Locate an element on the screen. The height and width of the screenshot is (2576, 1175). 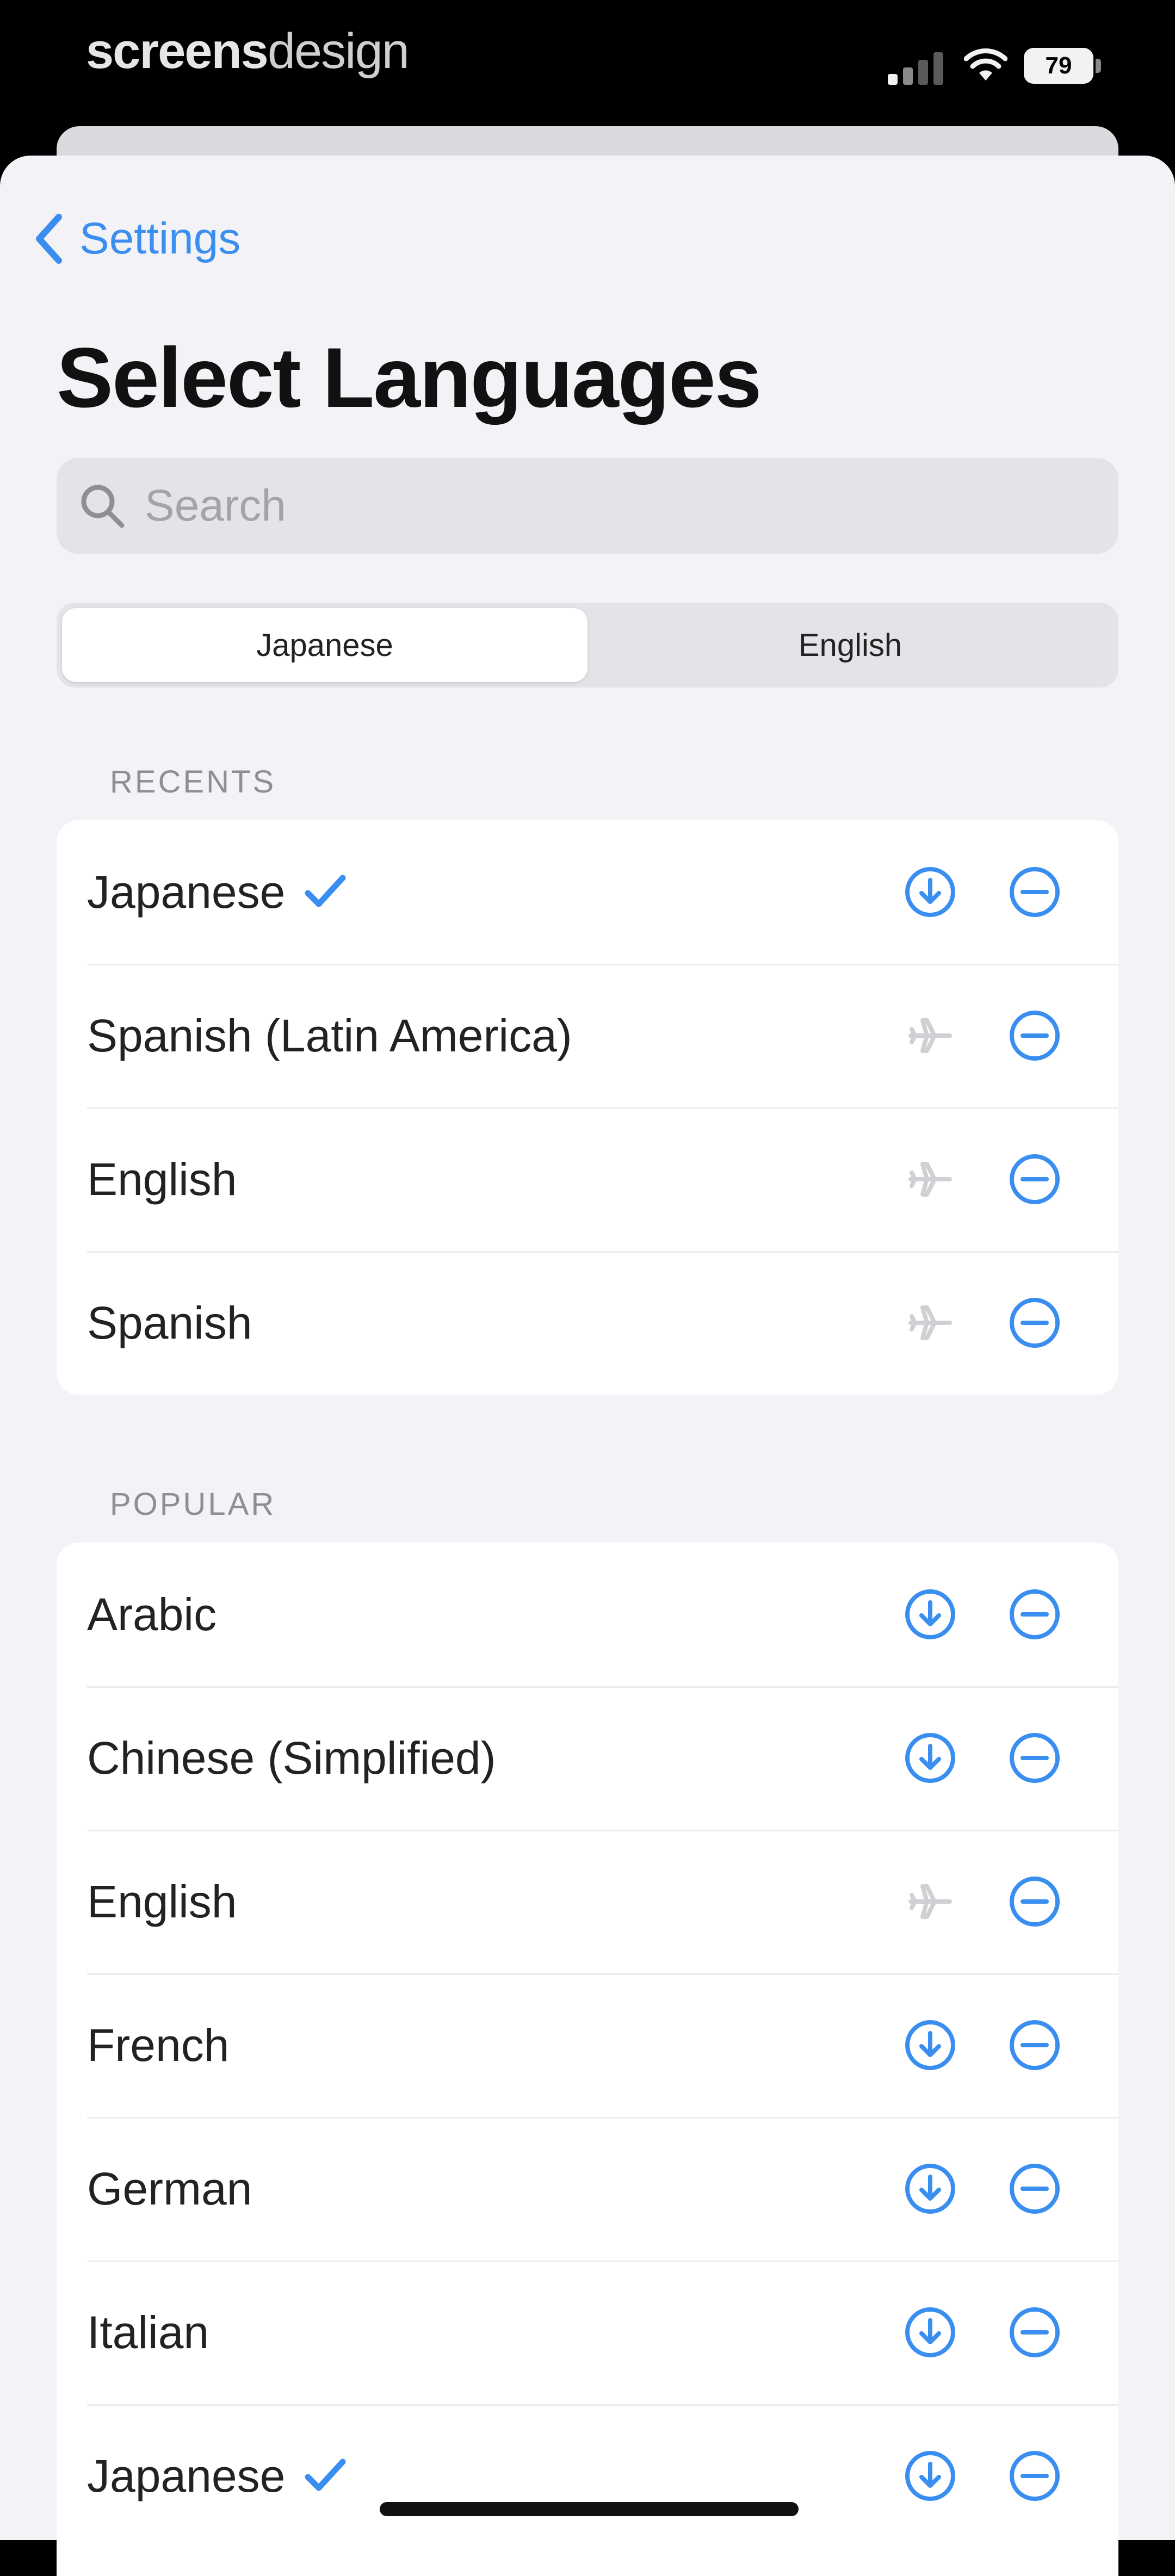
language-segmented-control: Japanese English is located at coordinates (587, 646).